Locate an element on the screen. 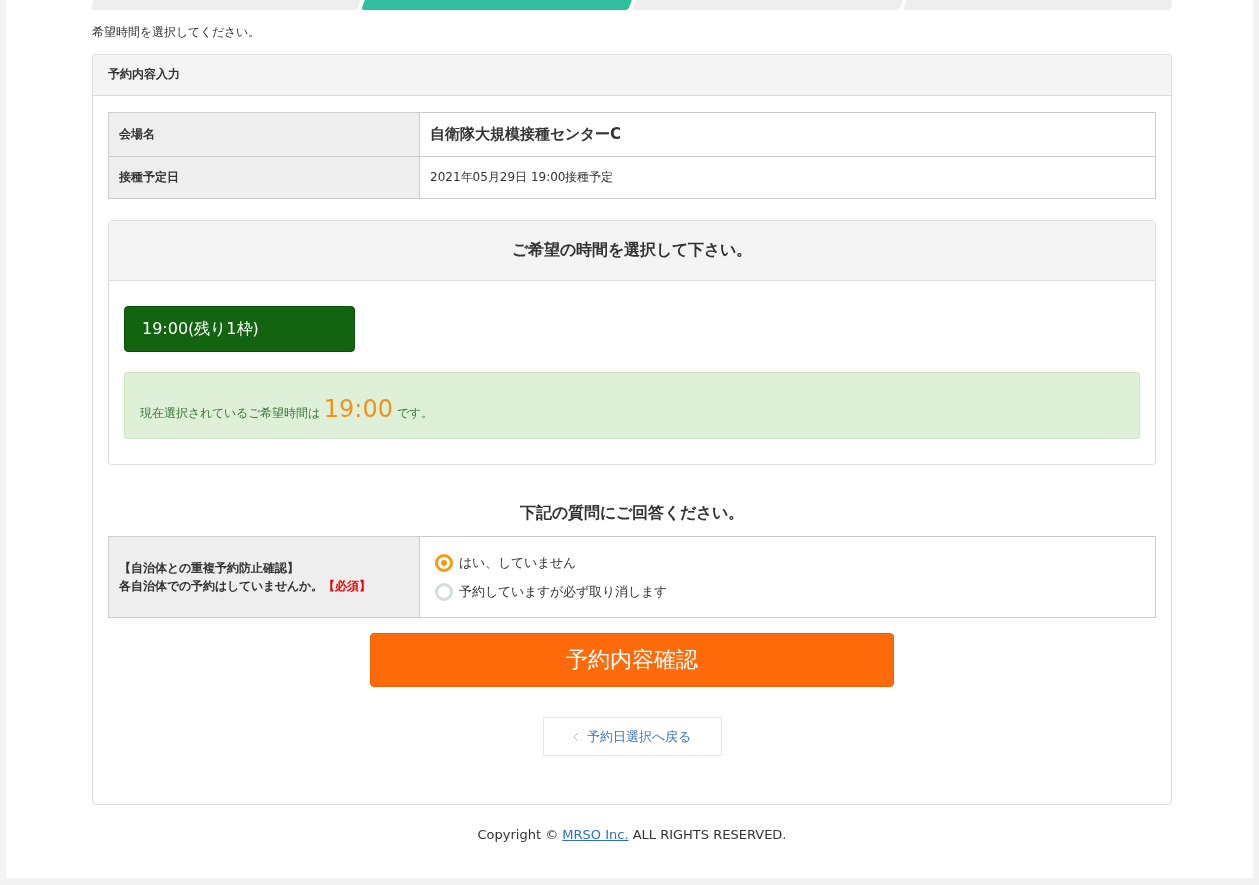 The image size is (1259, 885). radio-option: はい、していません is located at coordinates (787, 562).